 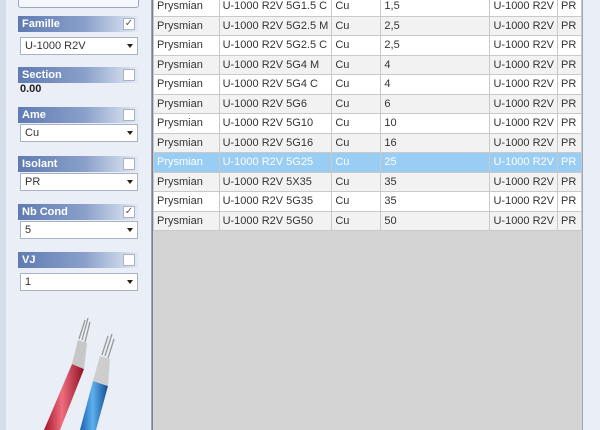 I want to click on nb-cond-dropdown: 5, so click(x=79, y=230).